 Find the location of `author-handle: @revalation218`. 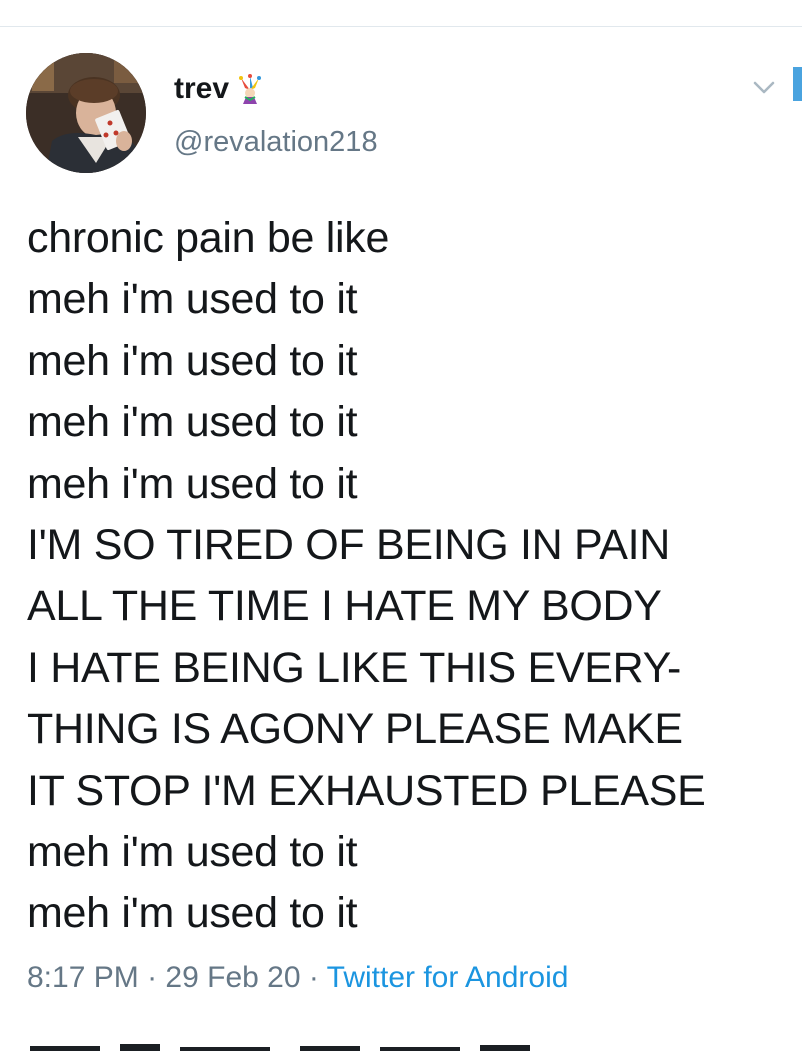

author-handle: @revalation218 is located at coordinates (276, 142).